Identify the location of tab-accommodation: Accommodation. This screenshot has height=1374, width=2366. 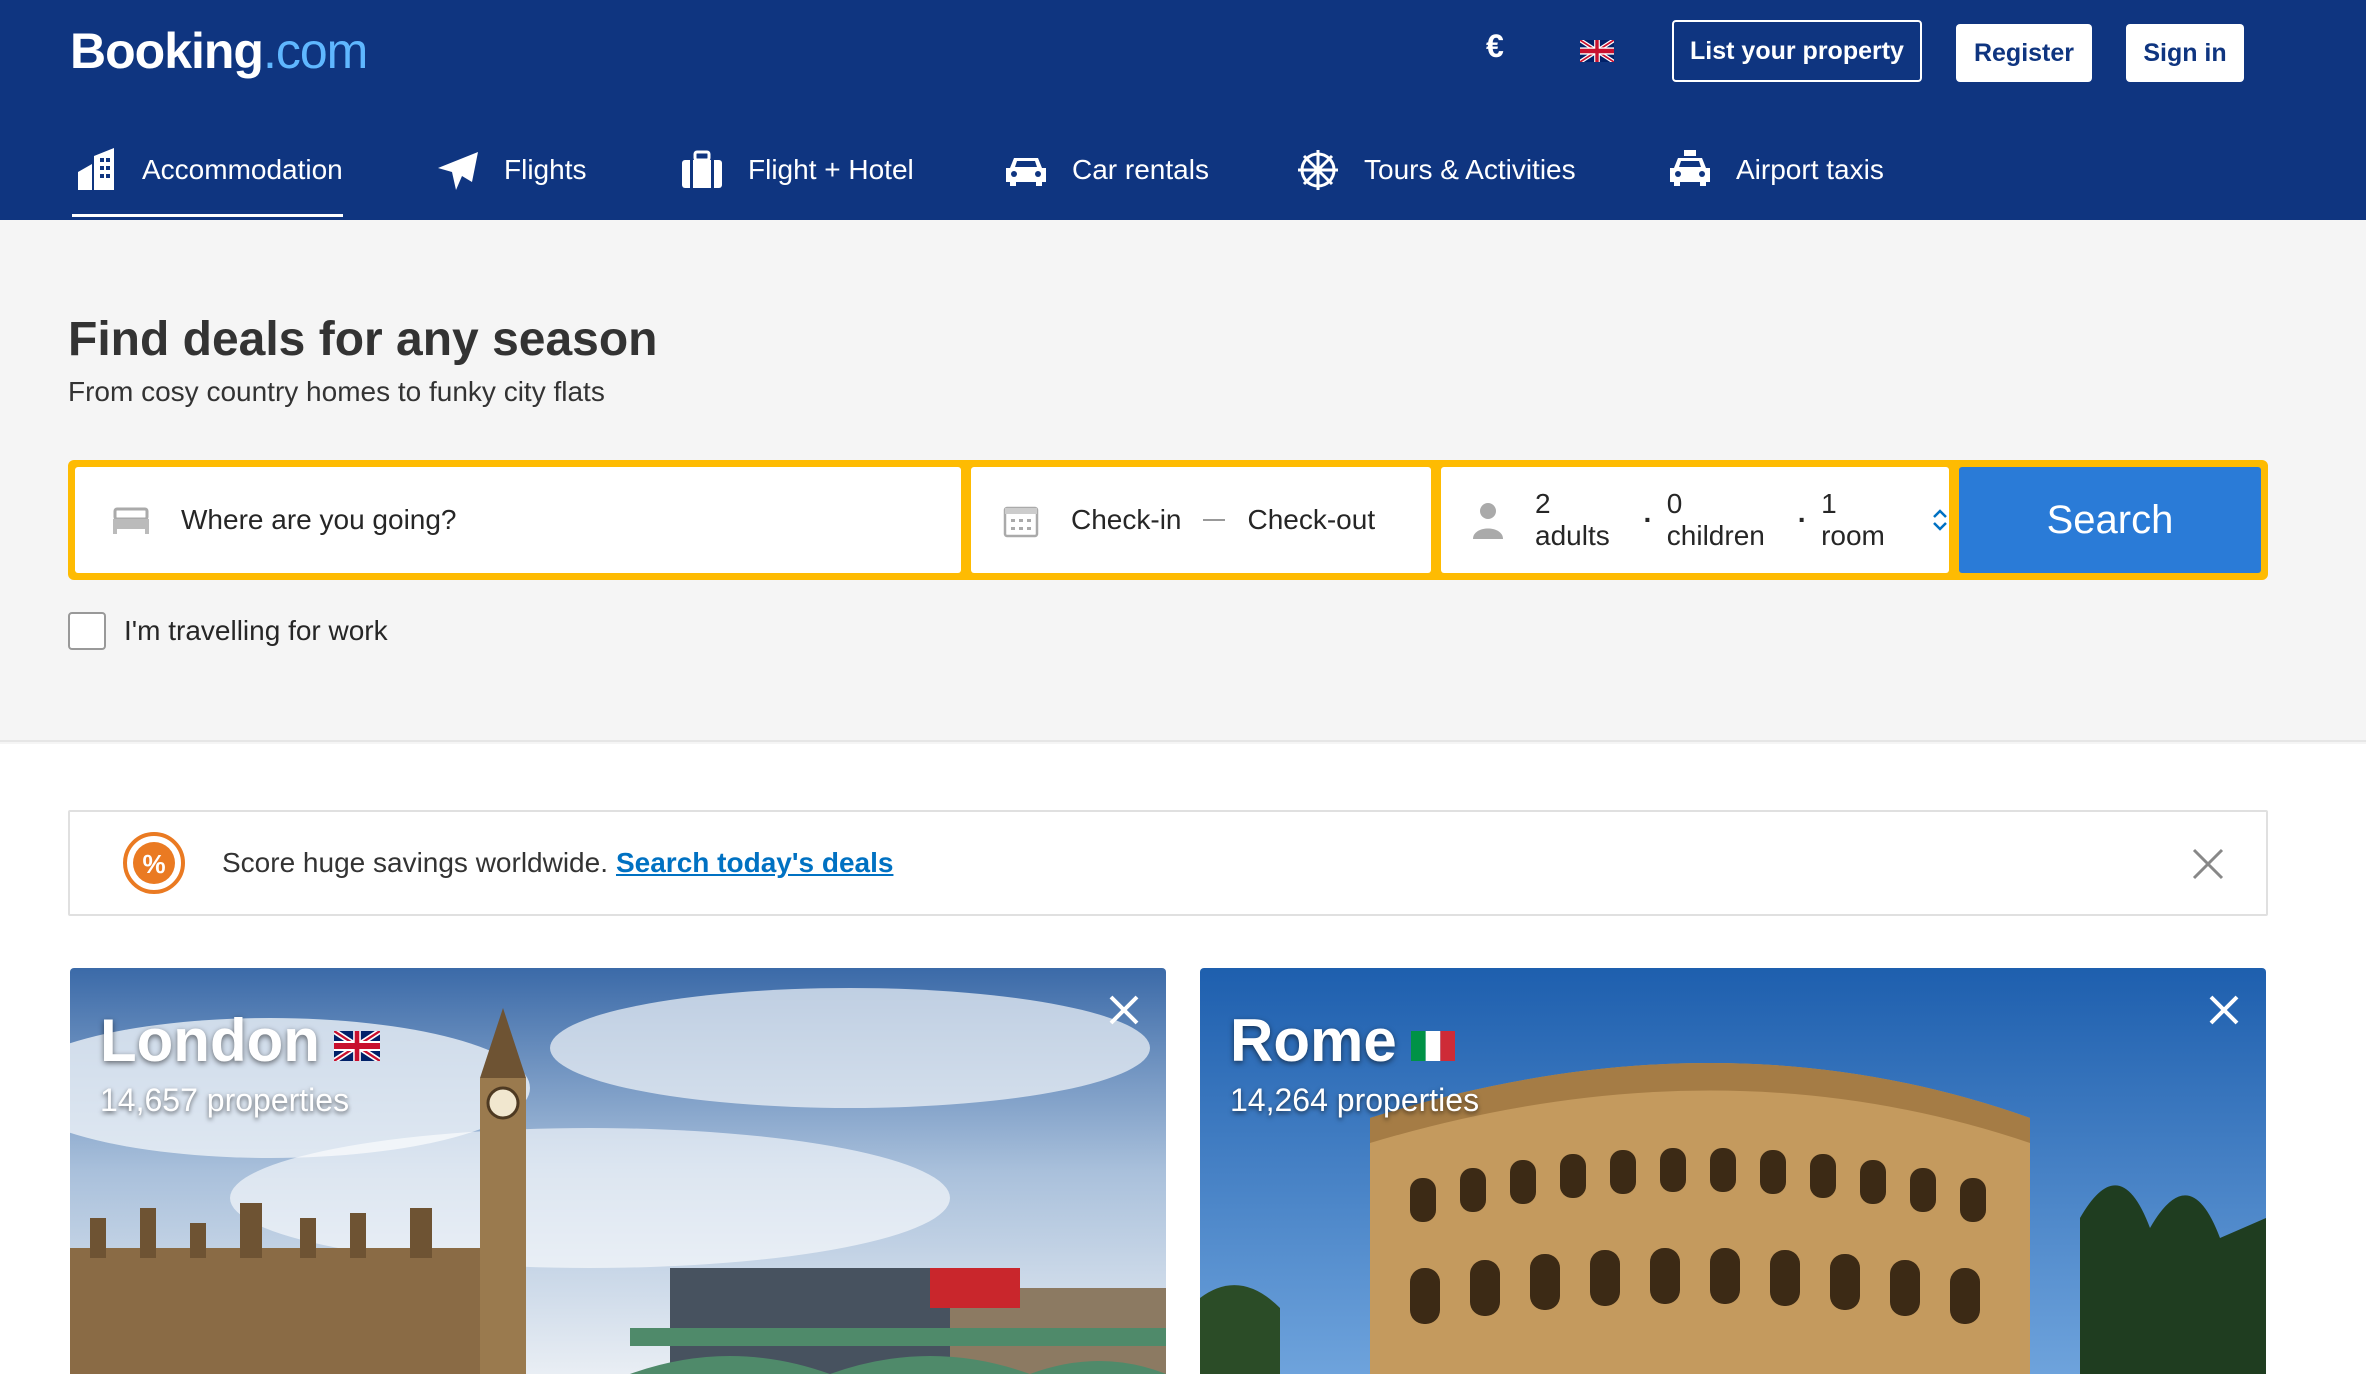
(207, 170).